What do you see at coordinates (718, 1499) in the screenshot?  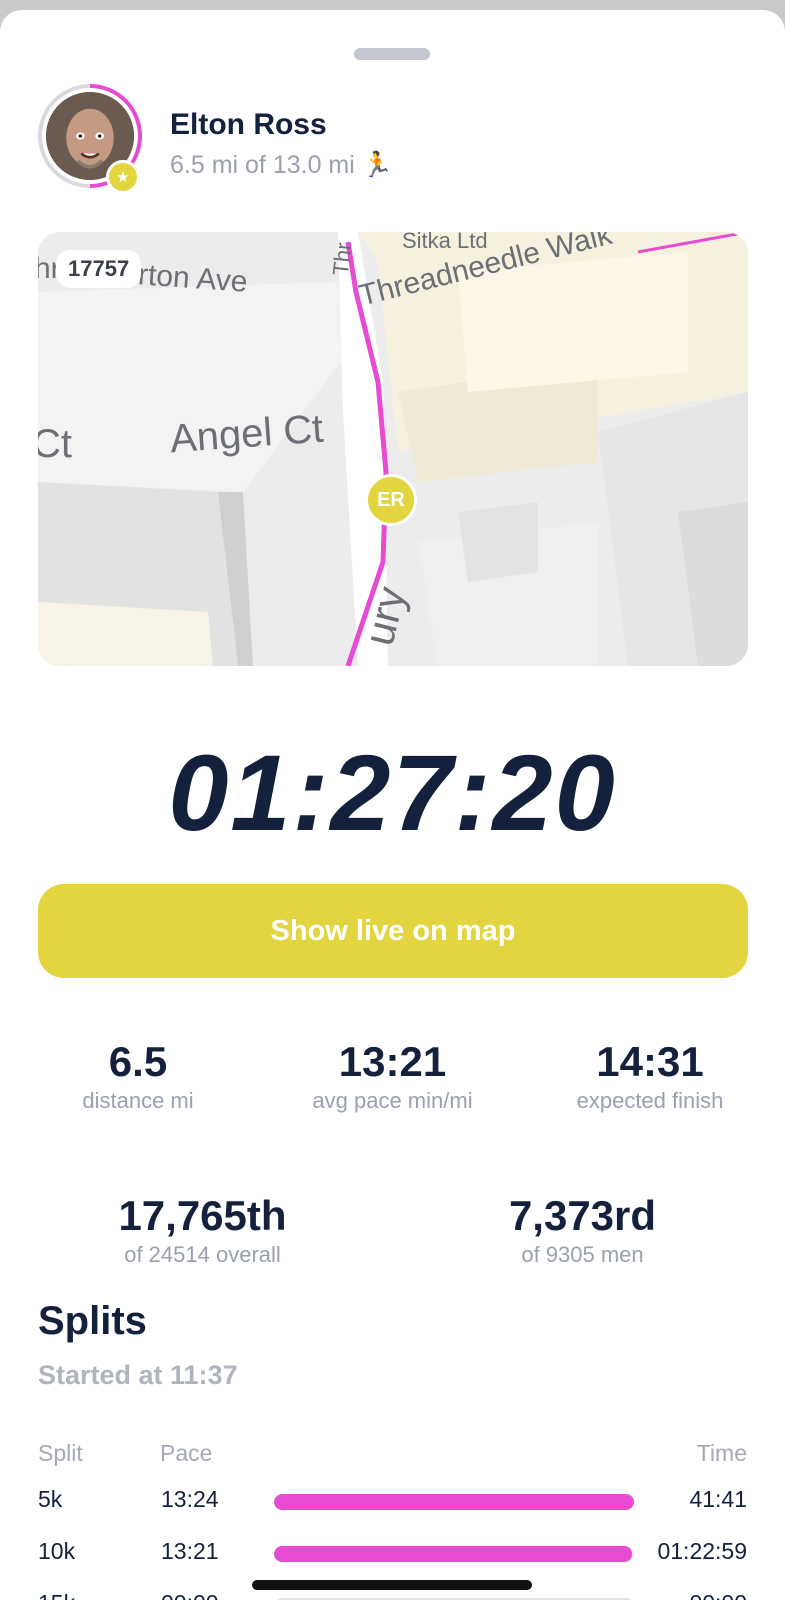 I see `split-time: 41:41` at bounding box center [718, 1499].